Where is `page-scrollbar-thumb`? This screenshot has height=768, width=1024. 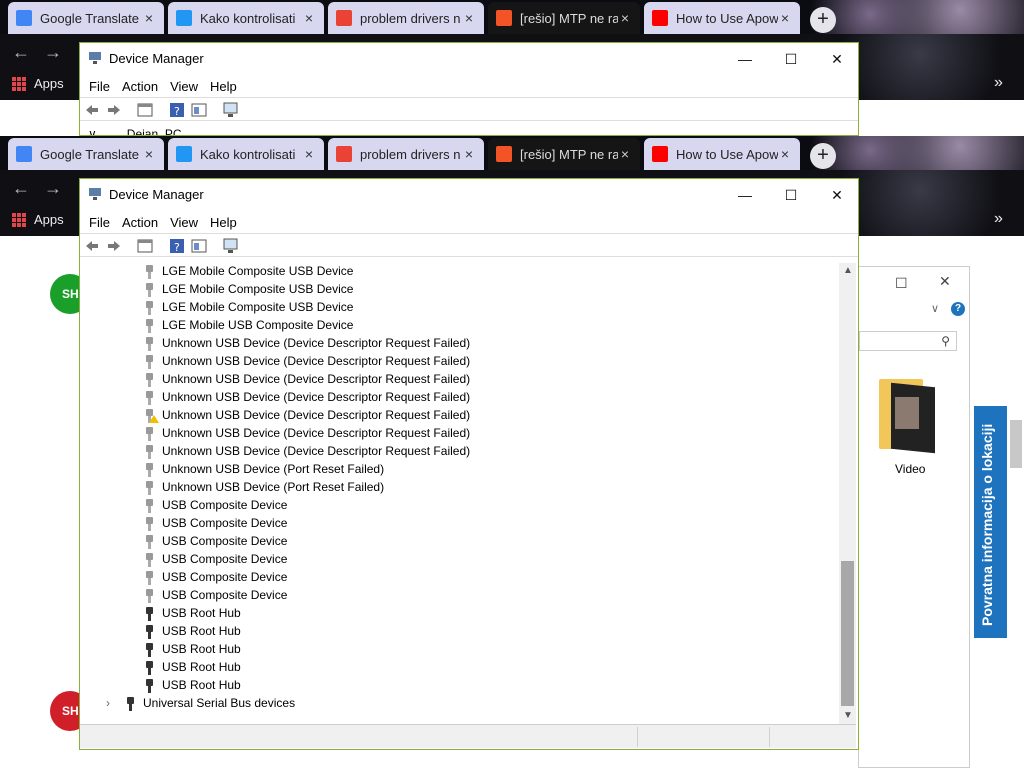 page-scrollbar-thumb is located at coordinates (1016, 444).